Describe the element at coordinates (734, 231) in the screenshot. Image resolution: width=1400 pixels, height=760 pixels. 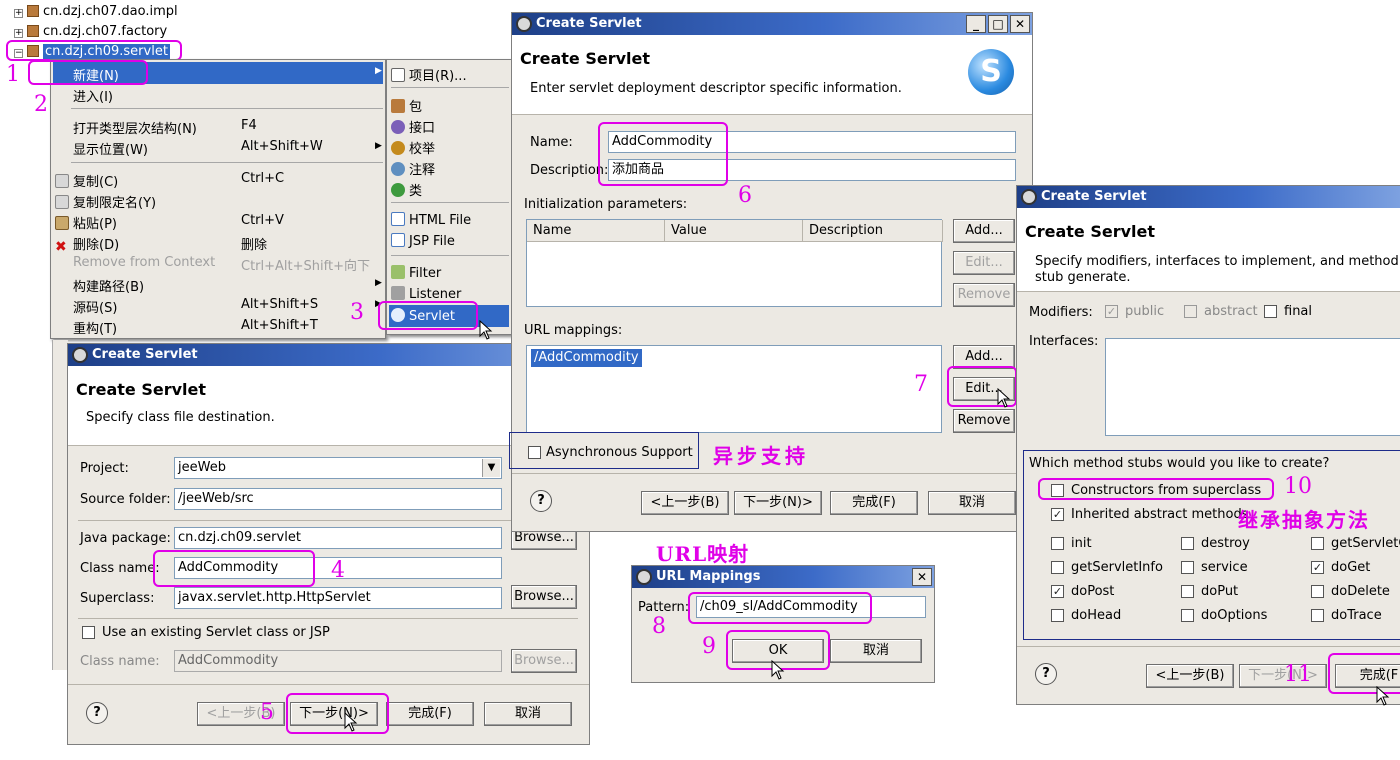
I see `column-header-value: Value` at that location.